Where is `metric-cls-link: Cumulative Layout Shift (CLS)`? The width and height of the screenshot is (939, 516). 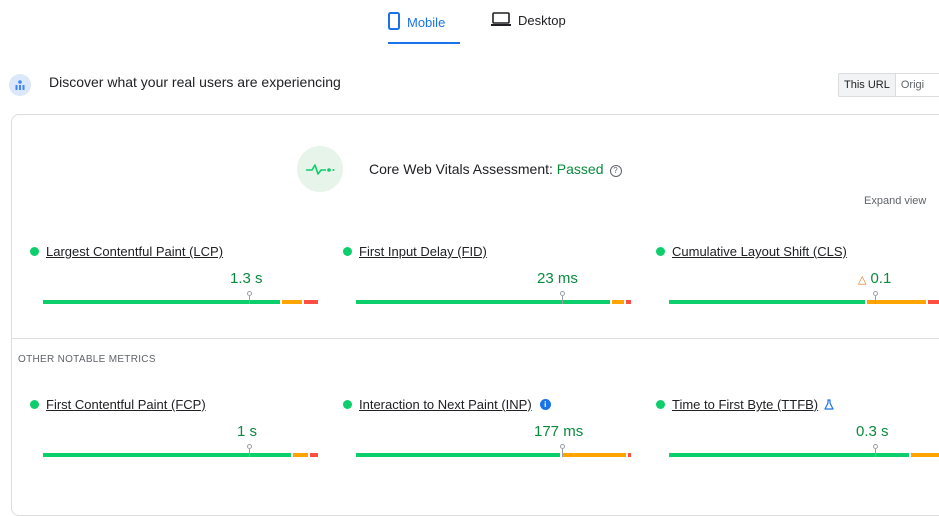
metric-cls-link: Cumulative Layout Shift (CLS) is located at coordinates (759, 251).